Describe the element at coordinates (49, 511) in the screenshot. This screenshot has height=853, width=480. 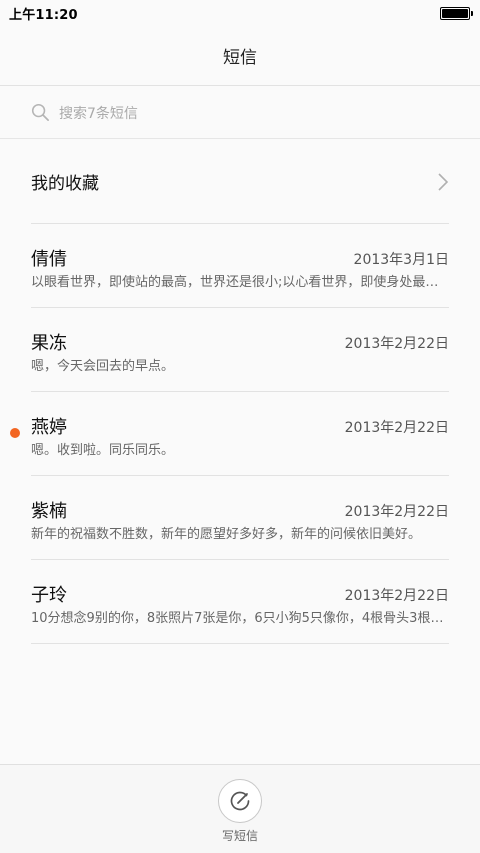
I see `message-sender: 紫楠` at that location.